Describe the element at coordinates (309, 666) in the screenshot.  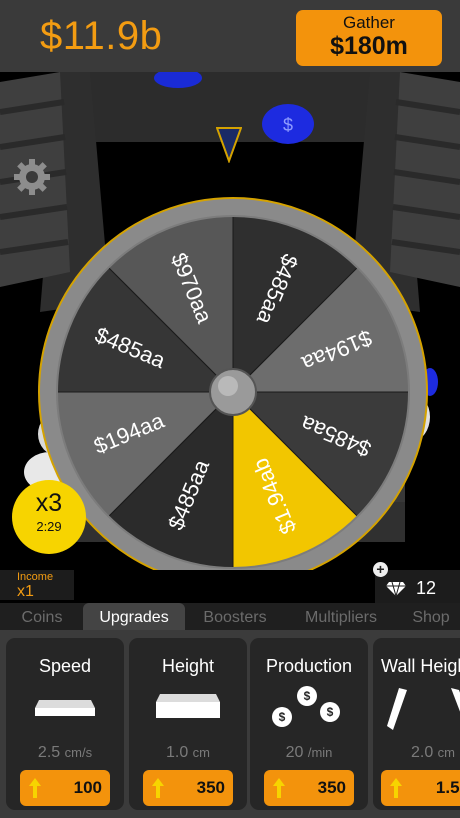
I see `upgrade-title: Production` at that location.